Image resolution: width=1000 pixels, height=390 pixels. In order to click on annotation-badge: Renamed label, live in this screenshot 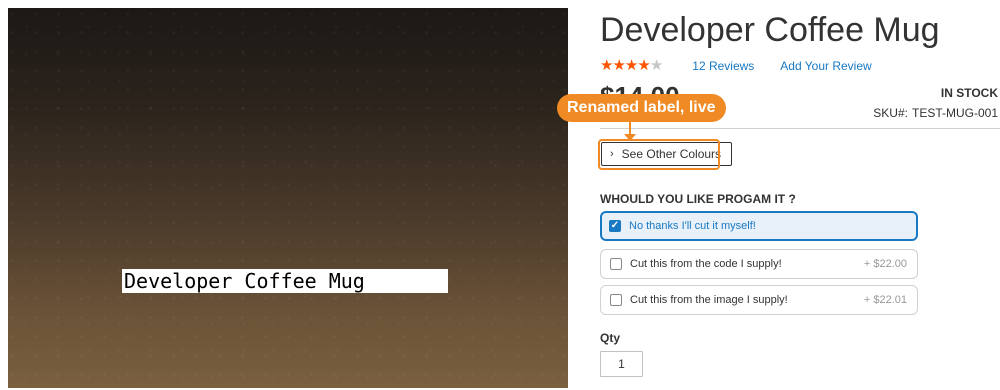, I will do `click(641, 108)`.